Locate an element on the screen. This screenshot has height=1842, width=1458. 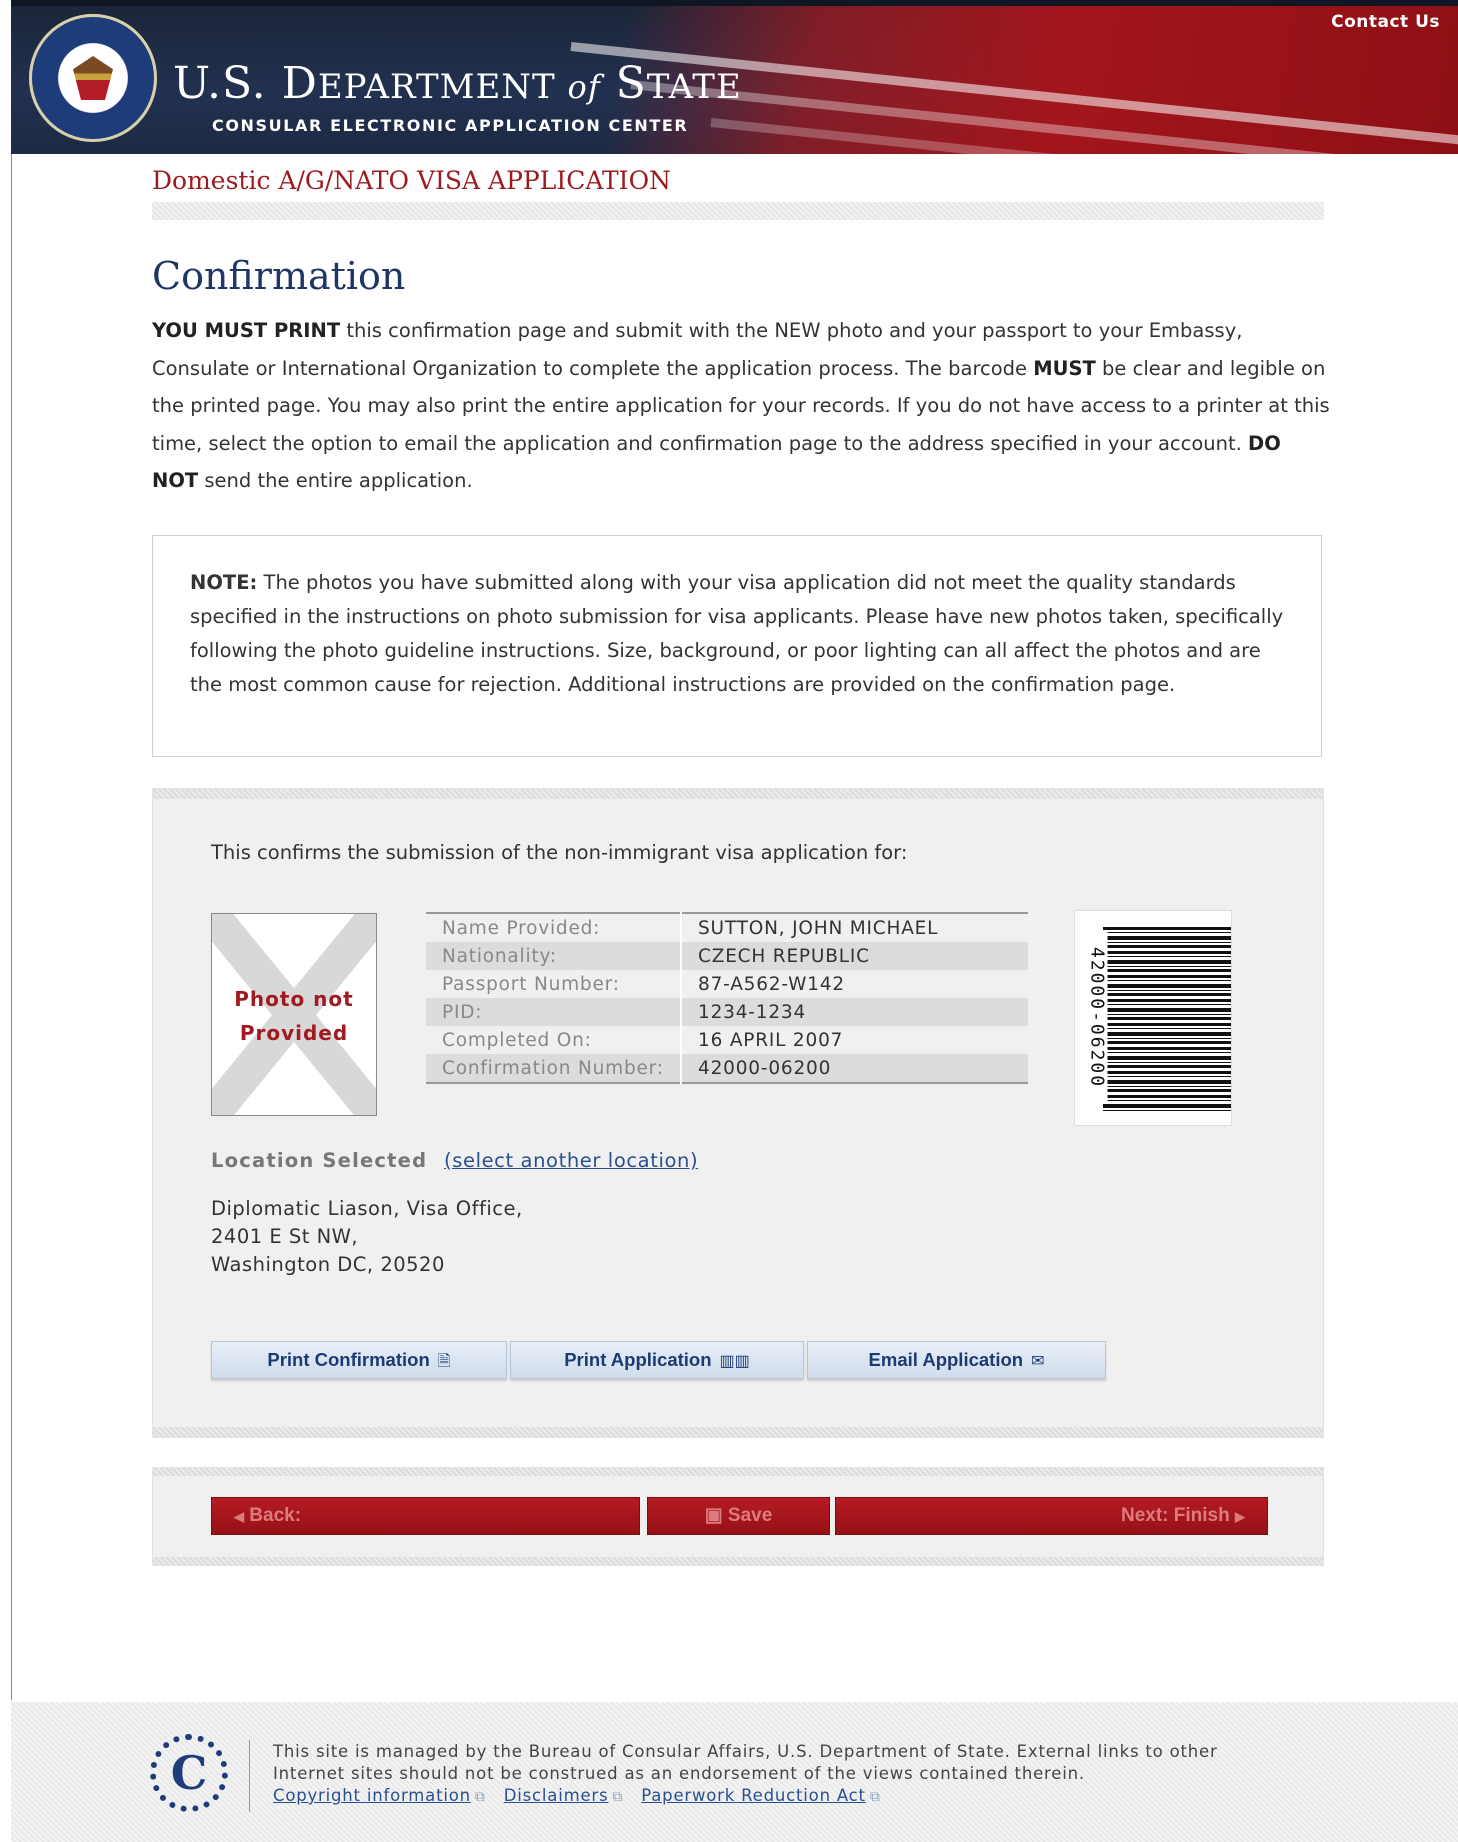
table-row: Name Provided: SUTTON, JOHN MICHAEL is located at coordinates (727, 927).